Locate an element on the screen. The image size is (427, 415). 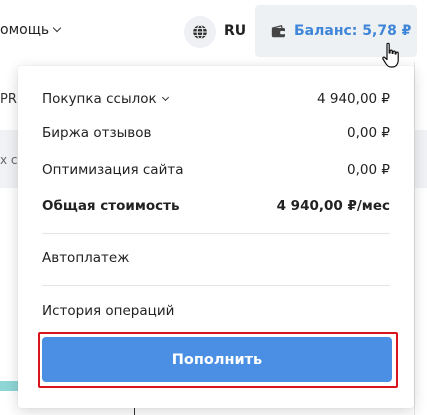
language-button is located at coordinates (200, 32).